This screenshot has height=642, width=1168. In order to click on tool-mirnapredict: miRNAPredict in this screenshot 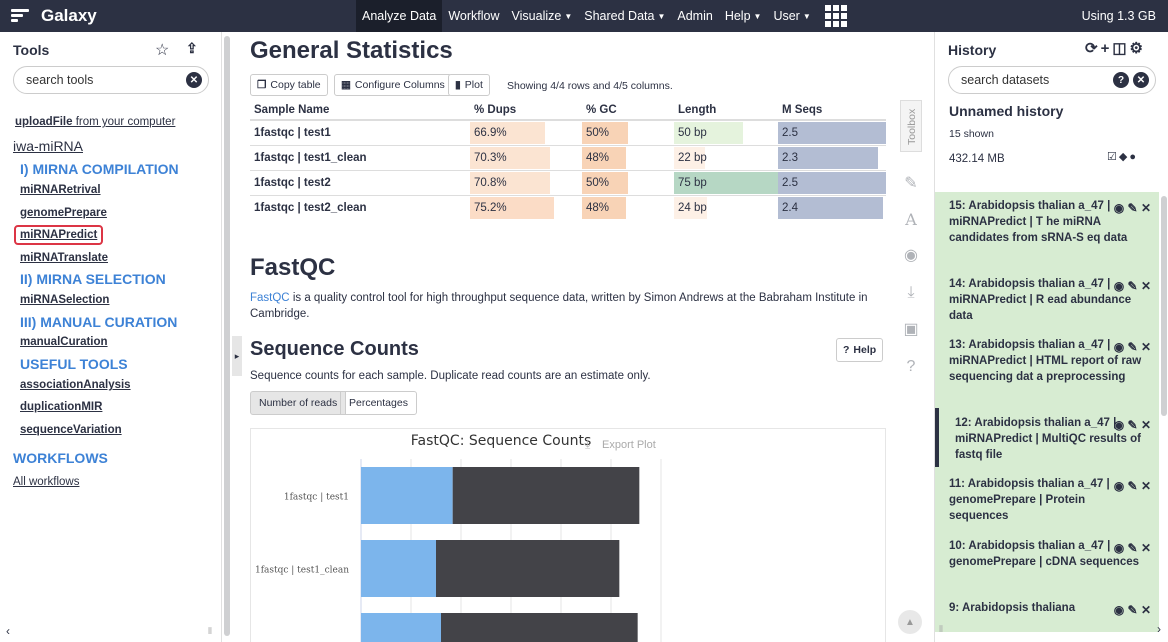, I will do `click(59, 235)`.